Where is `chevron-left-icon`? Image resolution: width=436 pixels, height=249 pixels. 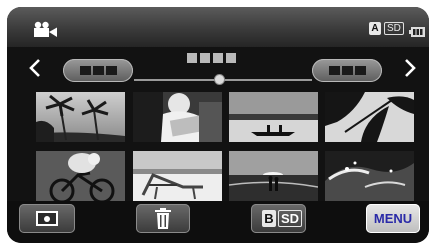 chevron-left-icon is located at coordinates (35, 68).